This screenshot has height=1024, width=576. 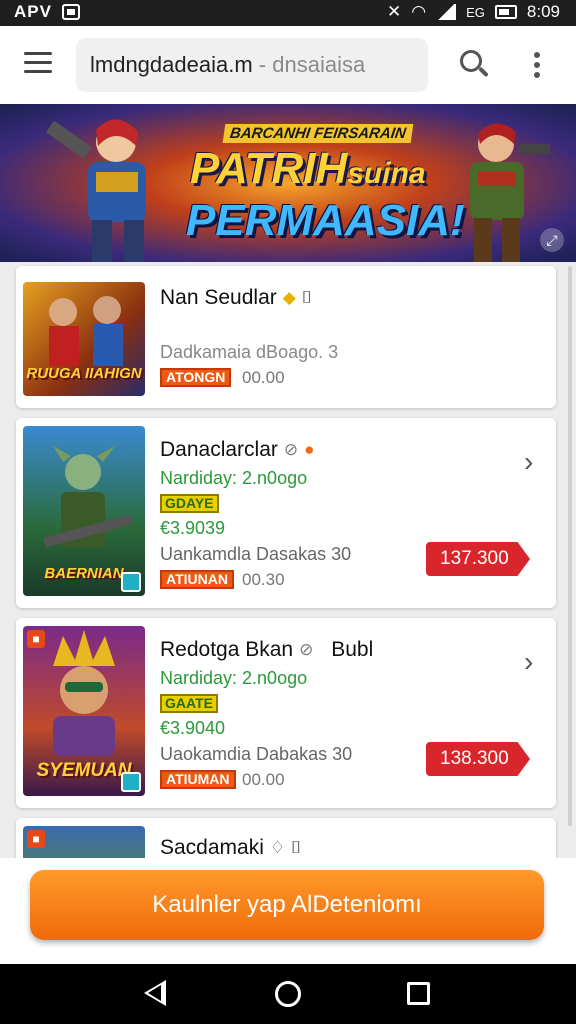 What do you see at coordinates (505, 12) in the screenshot?
I see `battery-icon` at bounding box center [505, 12].